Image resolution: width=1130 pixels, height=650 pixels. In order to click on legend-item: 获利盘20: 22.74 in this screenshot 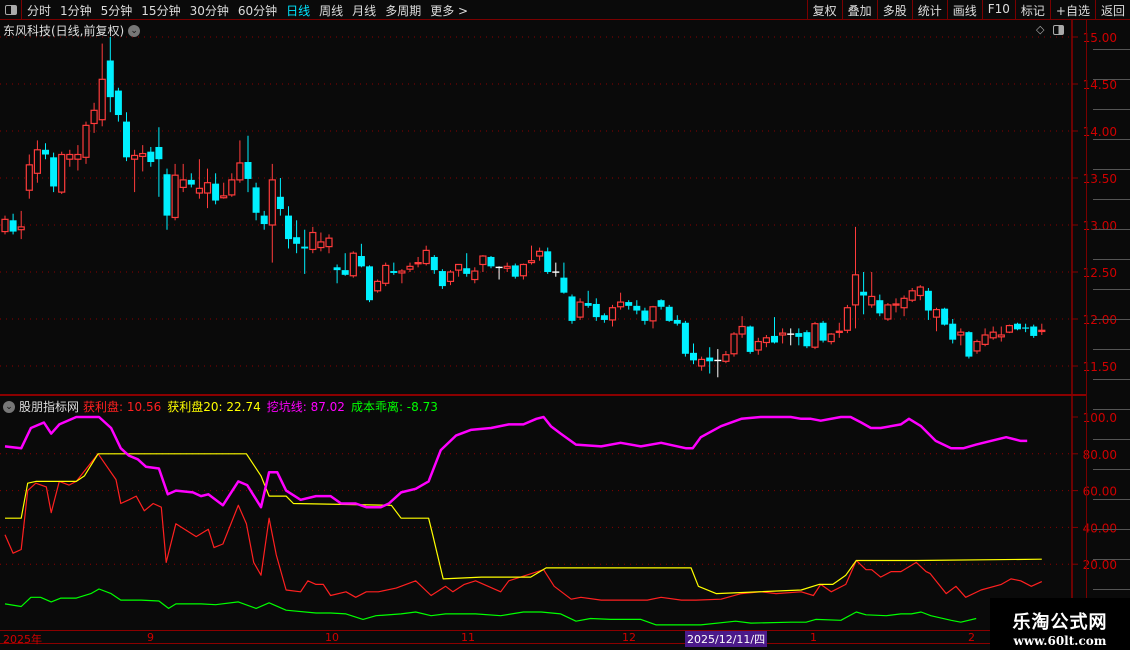, I will do `click(214, 407)`.